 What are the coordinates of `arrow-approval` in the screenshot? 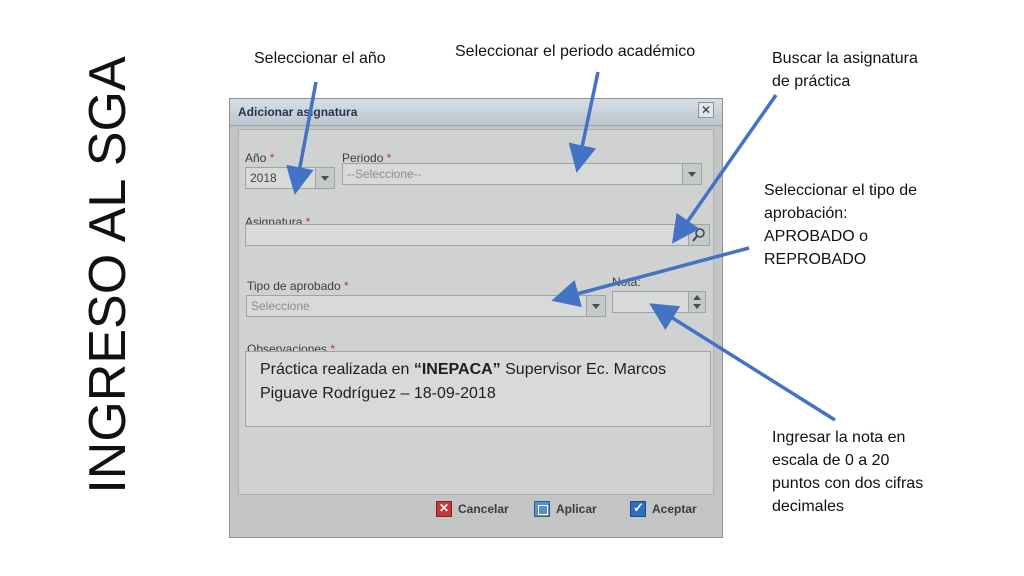 It's located at (650, 277).